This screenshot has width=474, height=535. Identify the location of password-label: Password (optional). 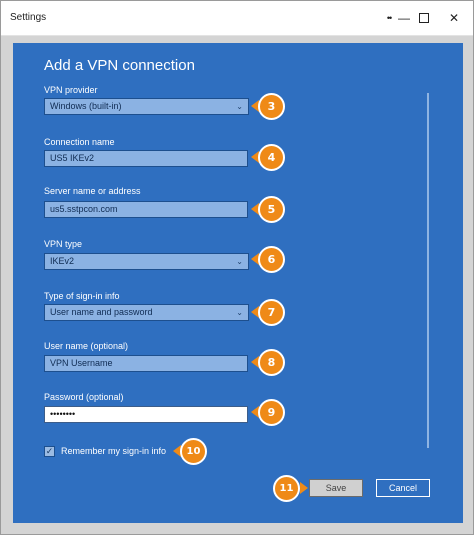
(84, 397).